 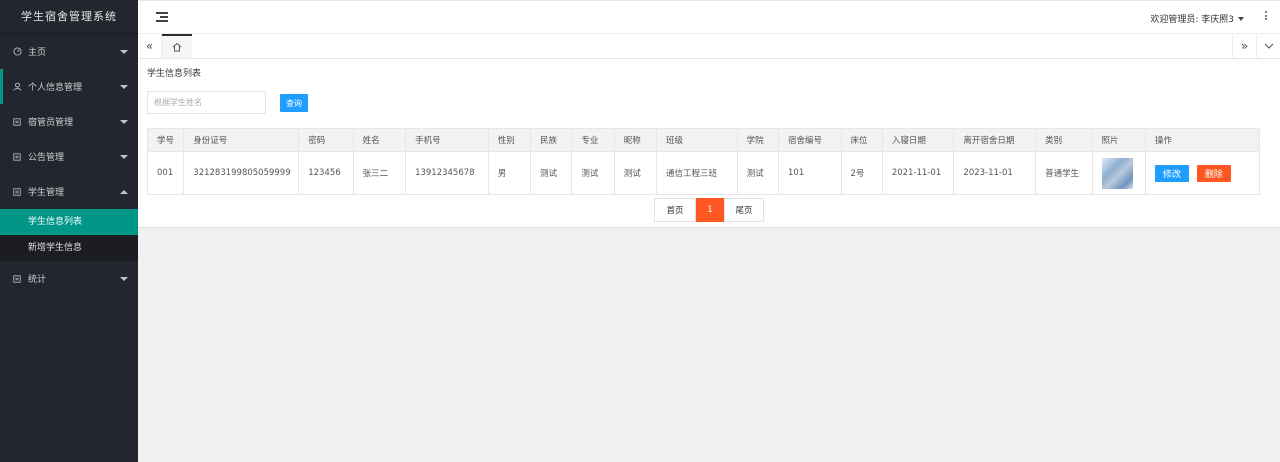 I want to click on cell-photo, so click(x=1118, y=173).